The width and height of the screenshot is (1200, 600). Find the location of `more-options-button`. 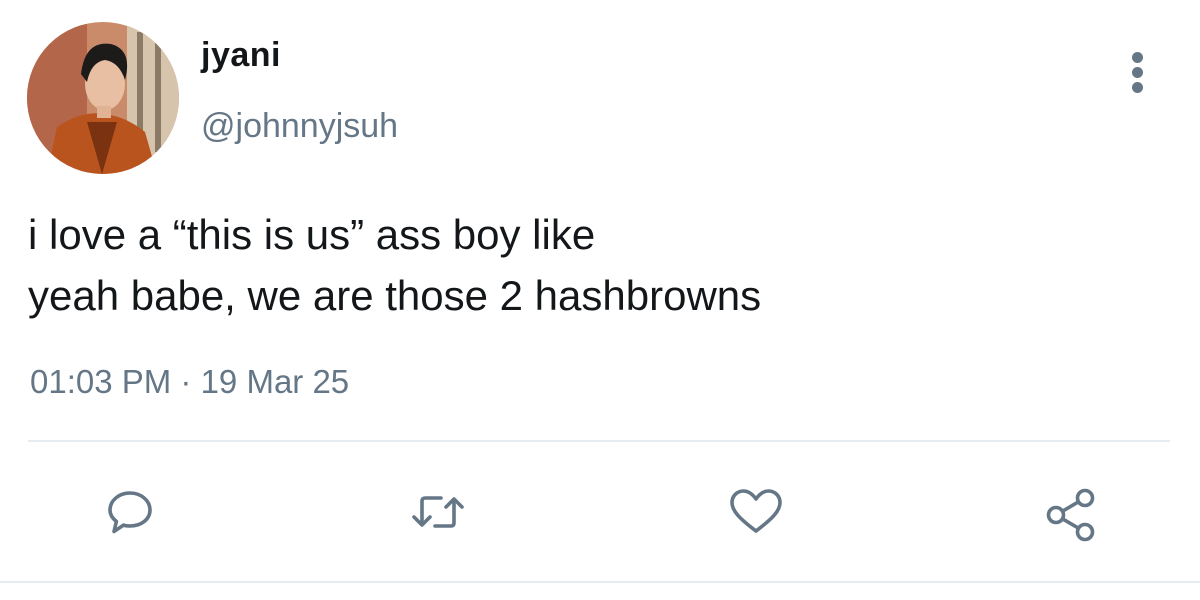

more-options-button is located at coordinates (1138, 72).